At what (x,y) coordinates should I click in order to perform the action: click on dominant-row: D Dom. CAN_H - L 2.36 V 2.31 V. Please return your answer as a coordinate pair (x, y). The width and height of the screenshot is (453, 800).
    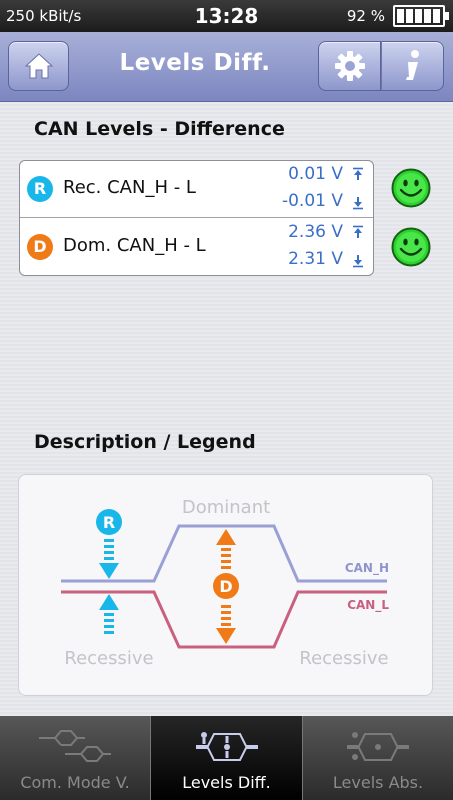
    Looking at the image, I should click on (196, 247).